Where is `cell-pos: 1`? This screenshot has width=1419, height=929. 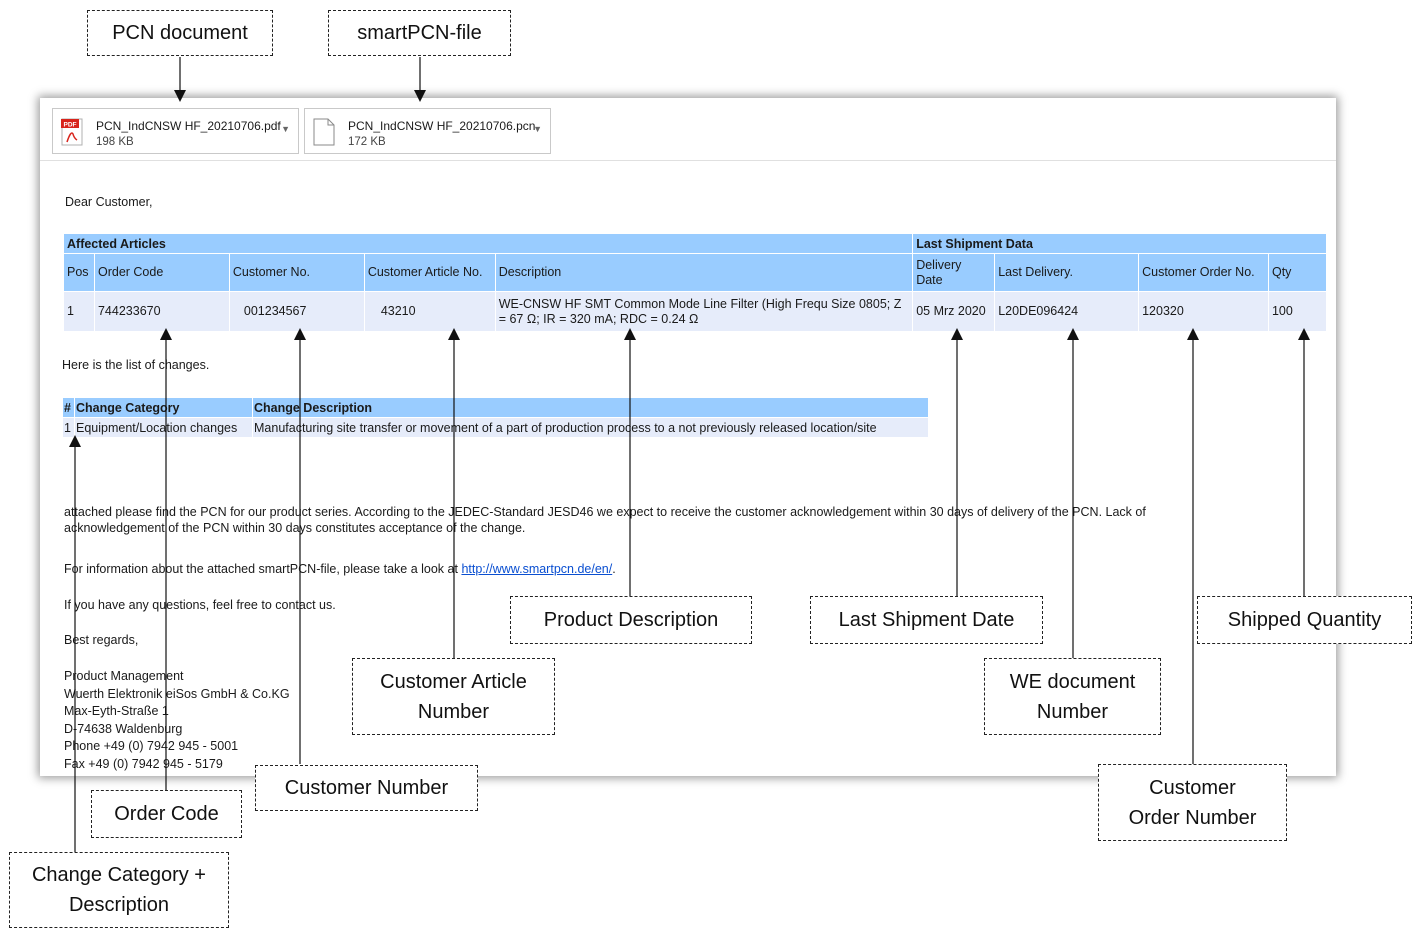
cell-pos: 1 is located at coordinates (79, 311).